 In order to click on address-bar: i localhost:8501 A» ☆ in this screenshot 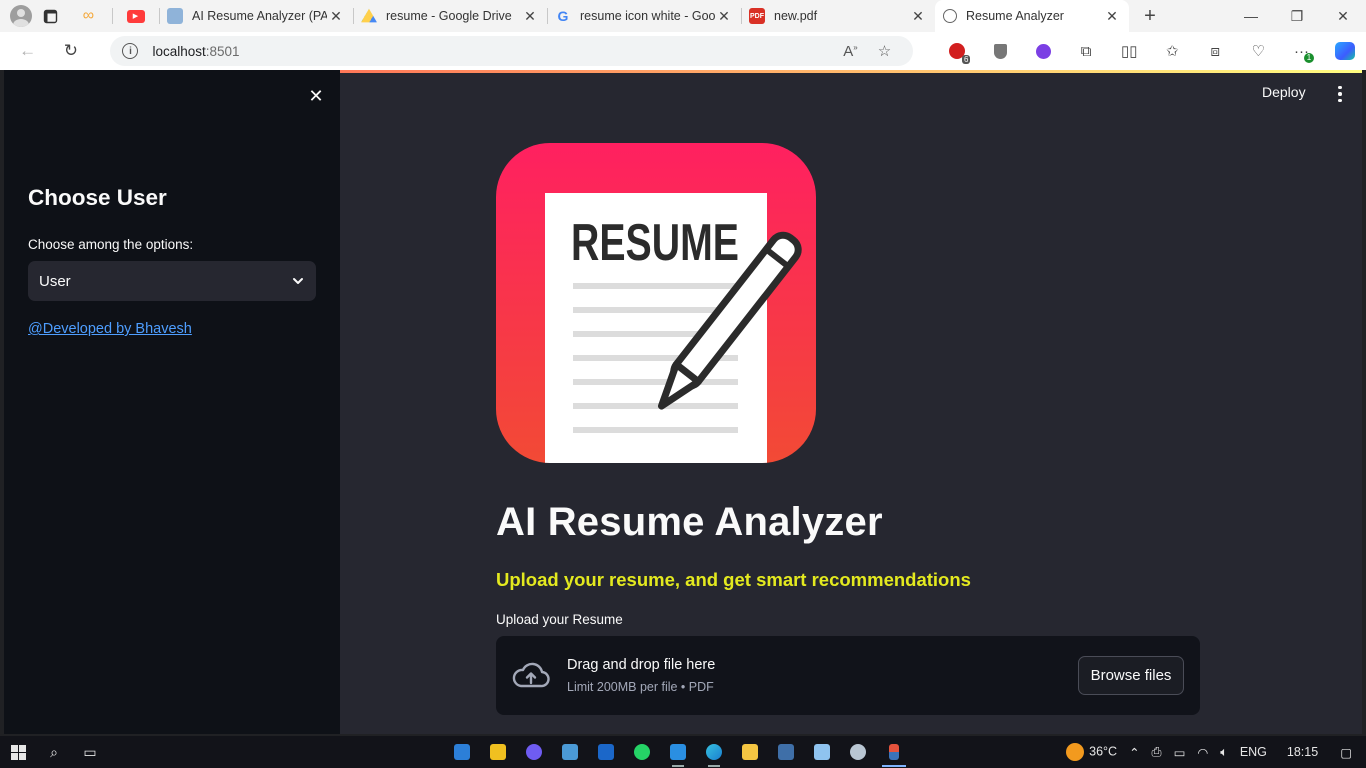, I will do `click(512, 51)`.